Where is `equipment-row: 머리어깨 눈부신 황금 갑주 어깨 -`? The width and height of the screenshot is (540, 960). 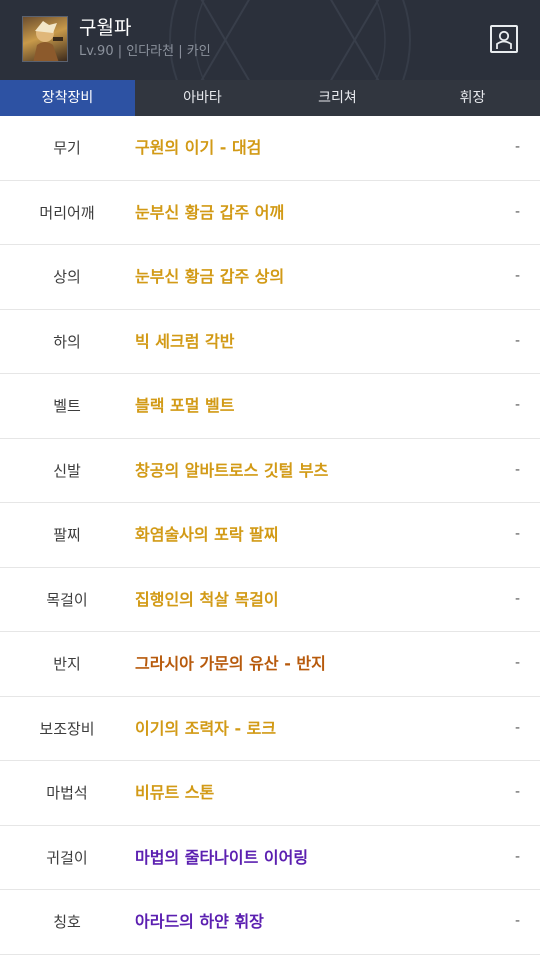 equipment-row: 머리어깨 눈부신 황금 갑주 어깨 - is located at coordinates (270, 213).